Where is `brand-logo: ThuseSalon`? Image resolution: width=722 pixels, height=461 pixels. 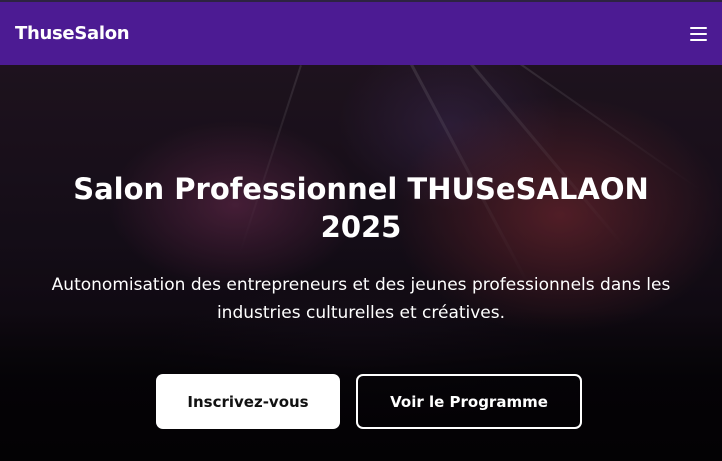
brand-logo: ThuseSalon is located at coordinates (72, 33).